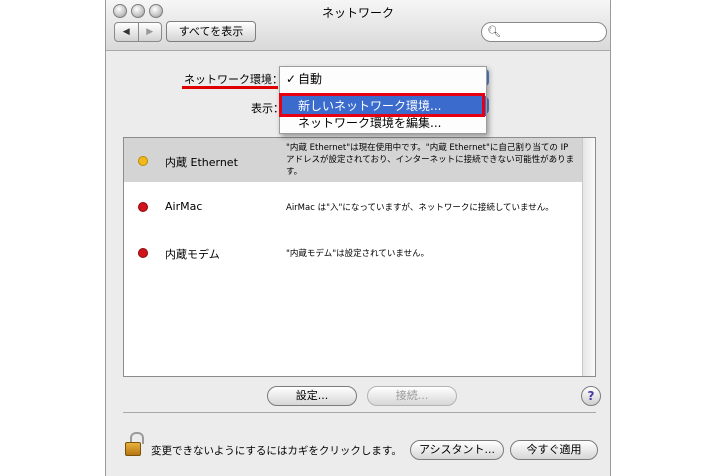  What do you see at coordinates (357, 13) in the screenshot?
I see `window-title: ネットワーク` at bounding box center [357, 13].